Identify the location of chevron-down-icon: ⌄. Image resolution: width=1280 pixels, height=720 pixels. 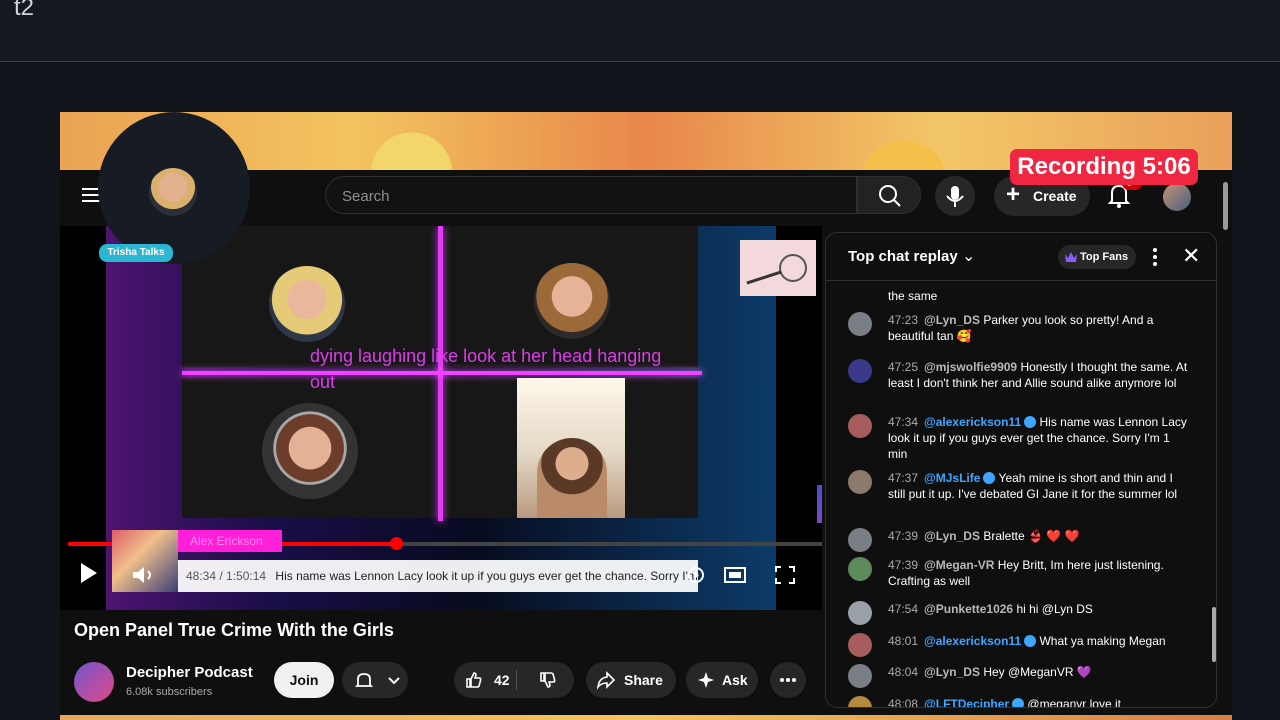
(968, 256).